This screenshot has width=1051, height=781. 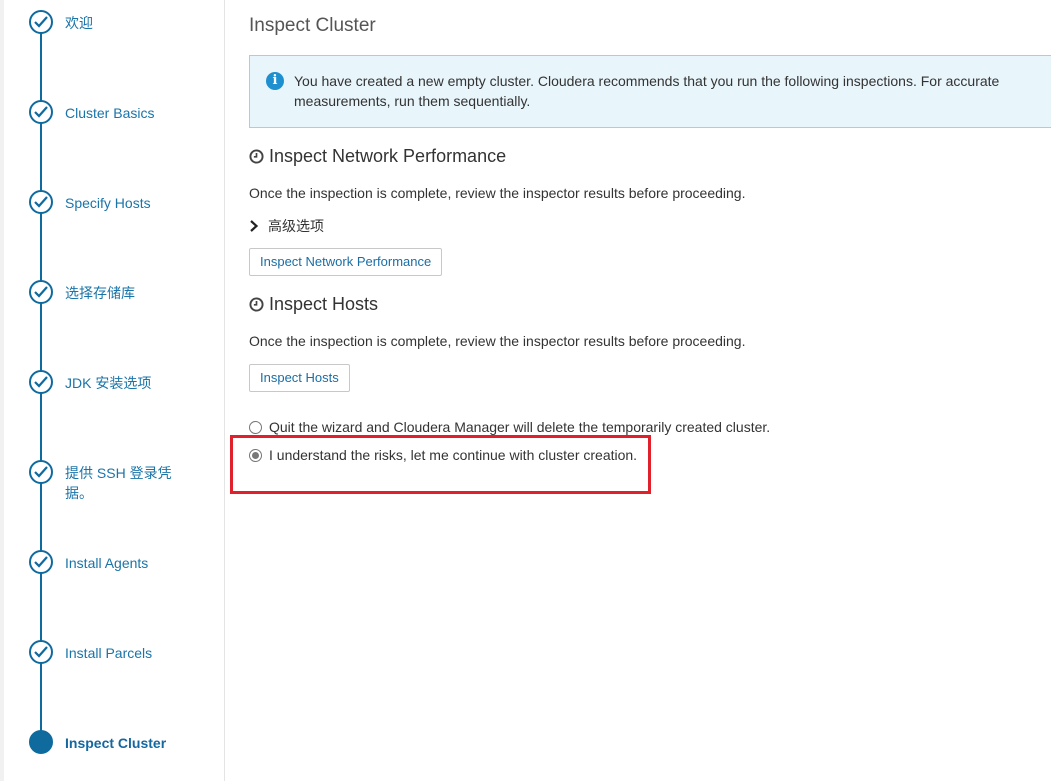 I want to click on step-label: Specify Hosts, so click(x=108, y=203).